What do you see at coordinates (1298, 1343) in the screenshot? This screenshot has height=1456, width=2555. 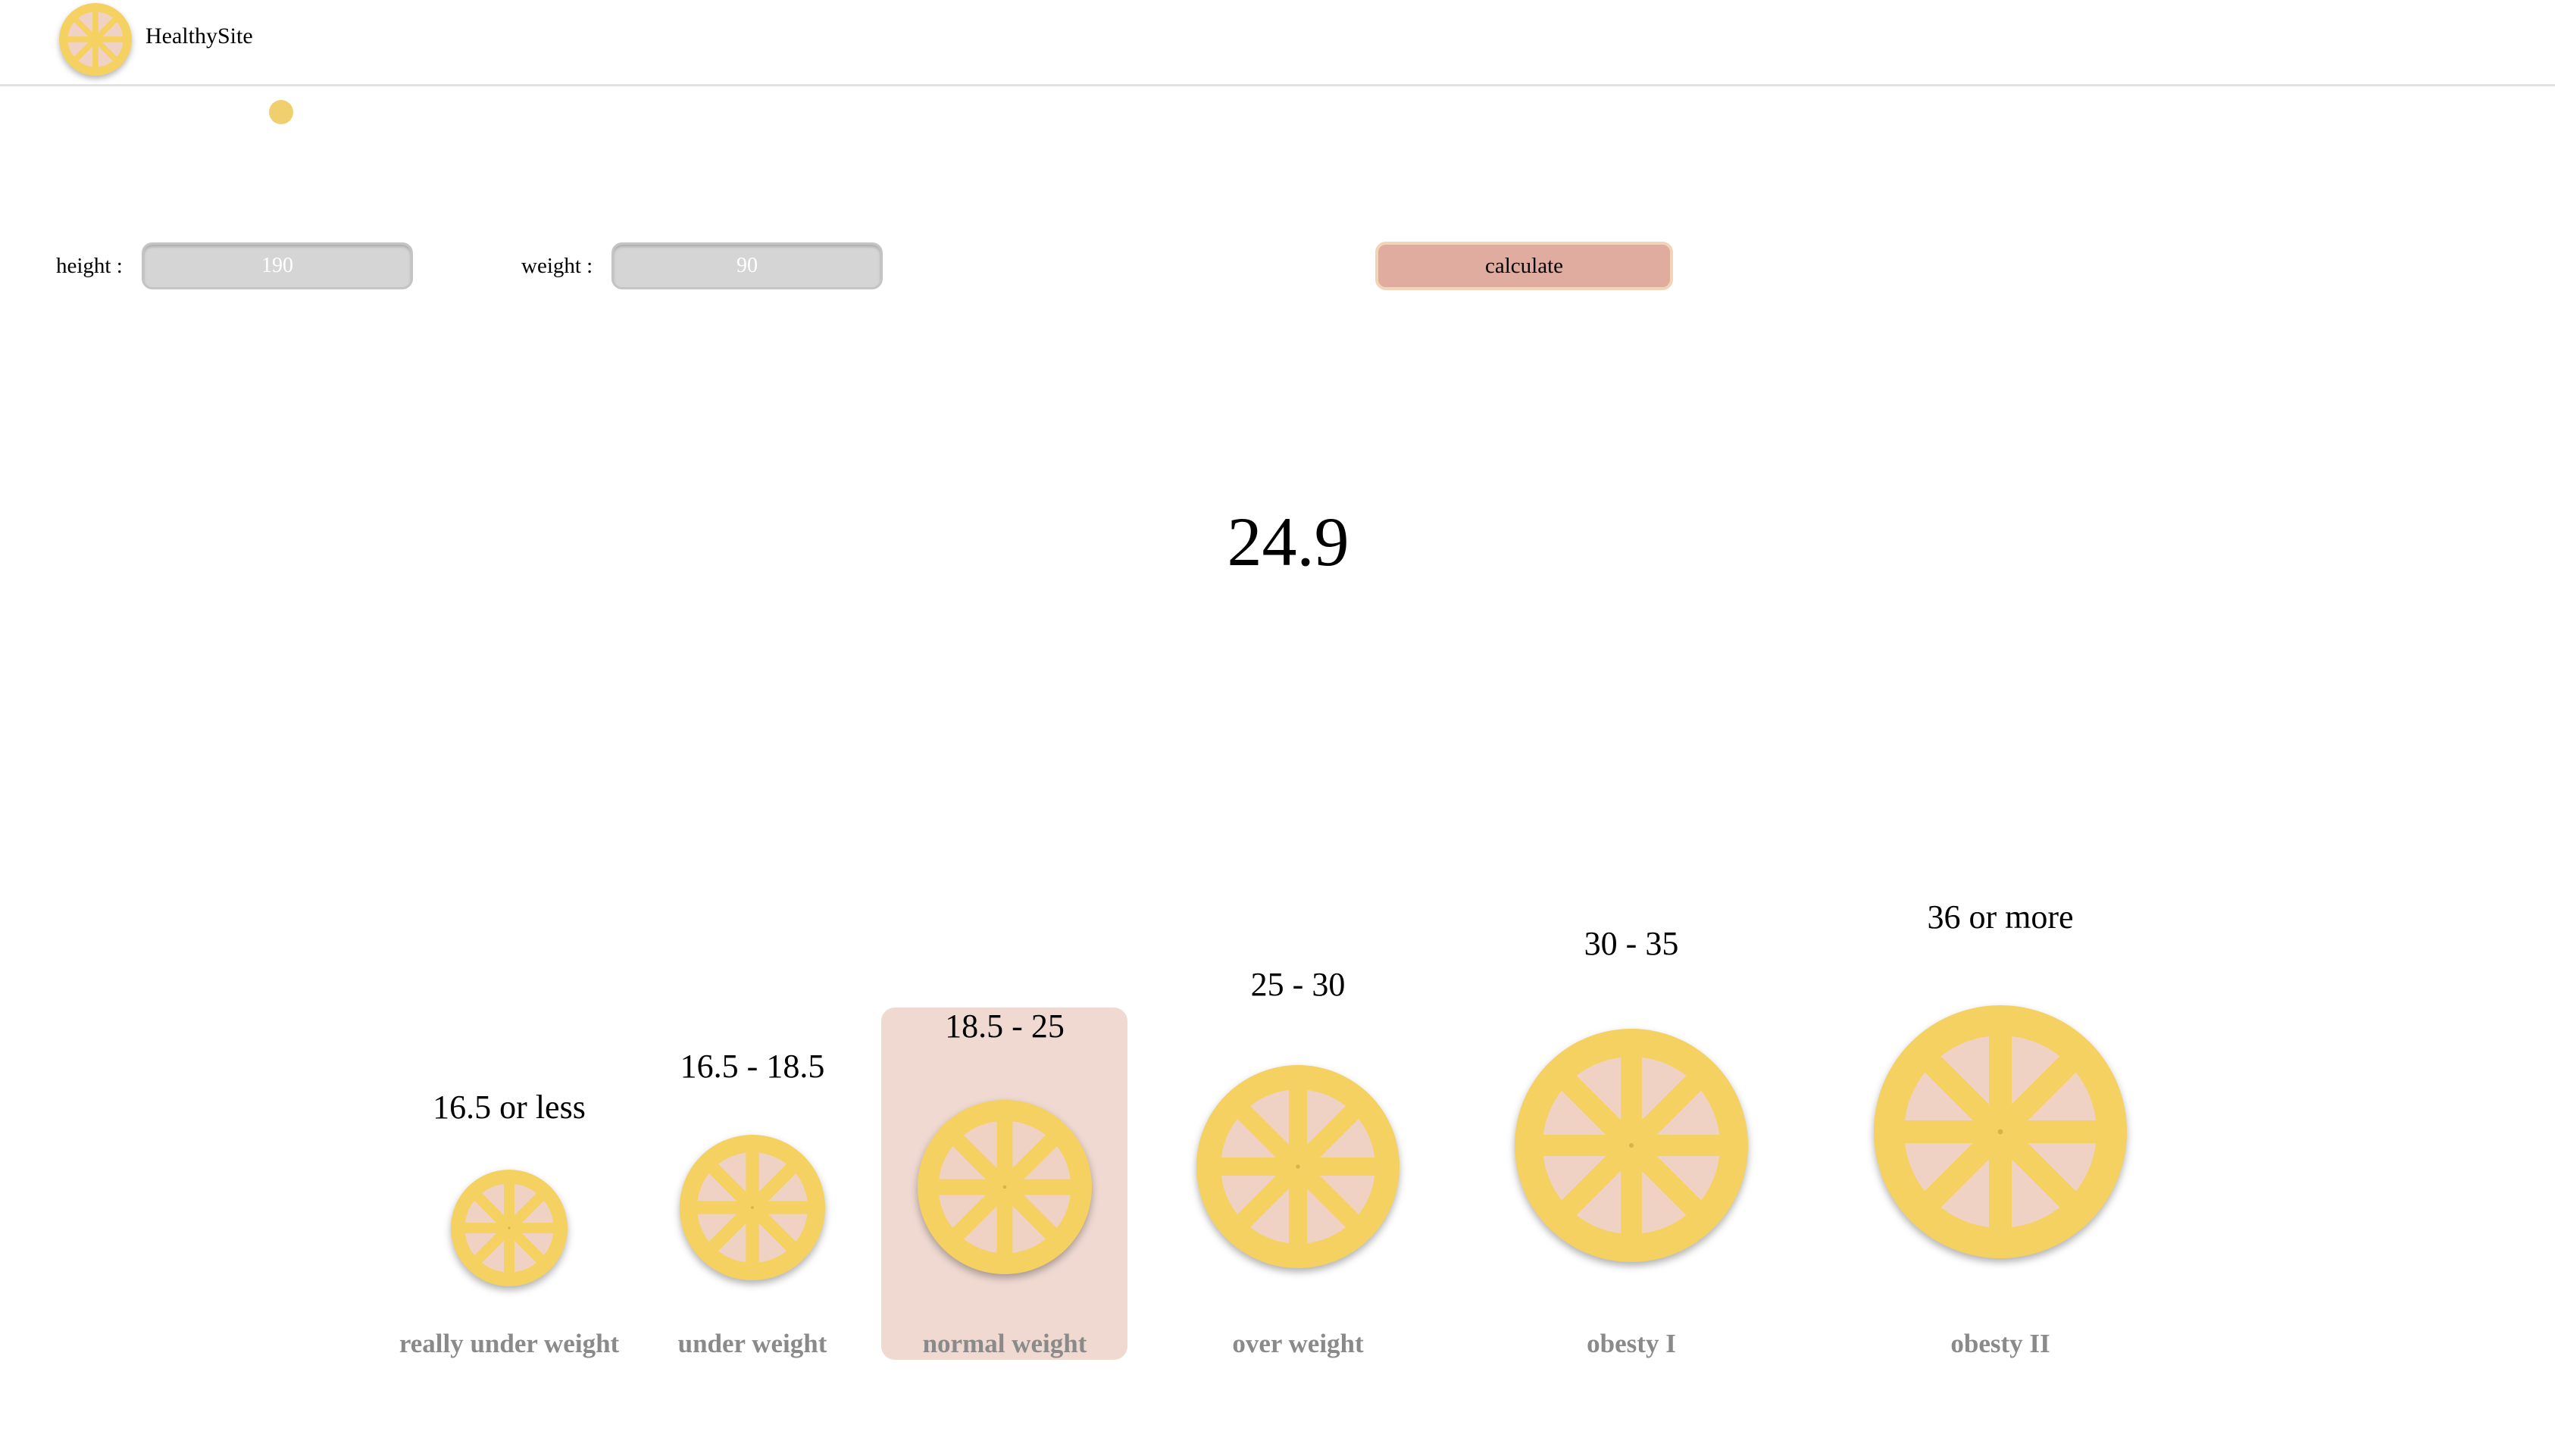 I see `category-label: over weight` at bounding box center [1298, 1343].